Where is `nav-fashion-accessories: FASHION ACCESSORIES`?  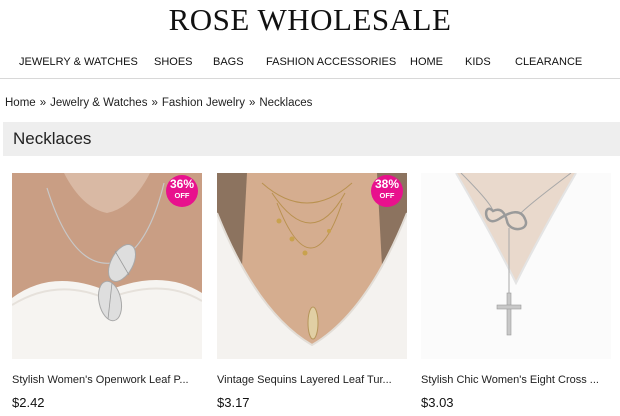
nav-fashion-accessories: FASHION ACCESSORIES is located at coordinates (331, 62).